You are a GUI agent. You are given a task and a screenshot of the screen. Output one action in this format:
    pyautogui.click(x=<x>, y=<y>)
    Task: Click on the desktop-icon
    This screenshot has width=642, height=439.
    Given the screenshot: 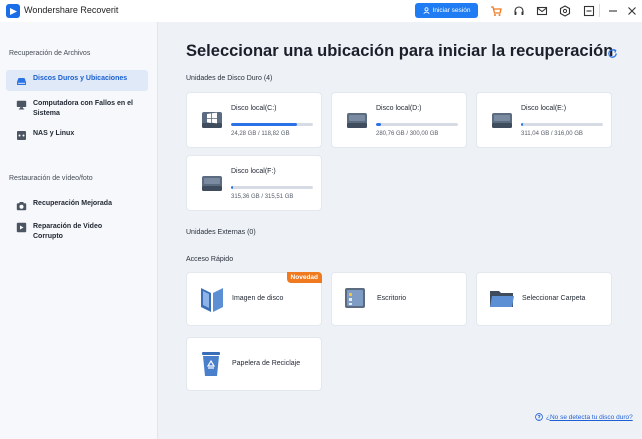 What is the action you would take?
    pyautogui.click(x=355, y=298)
    